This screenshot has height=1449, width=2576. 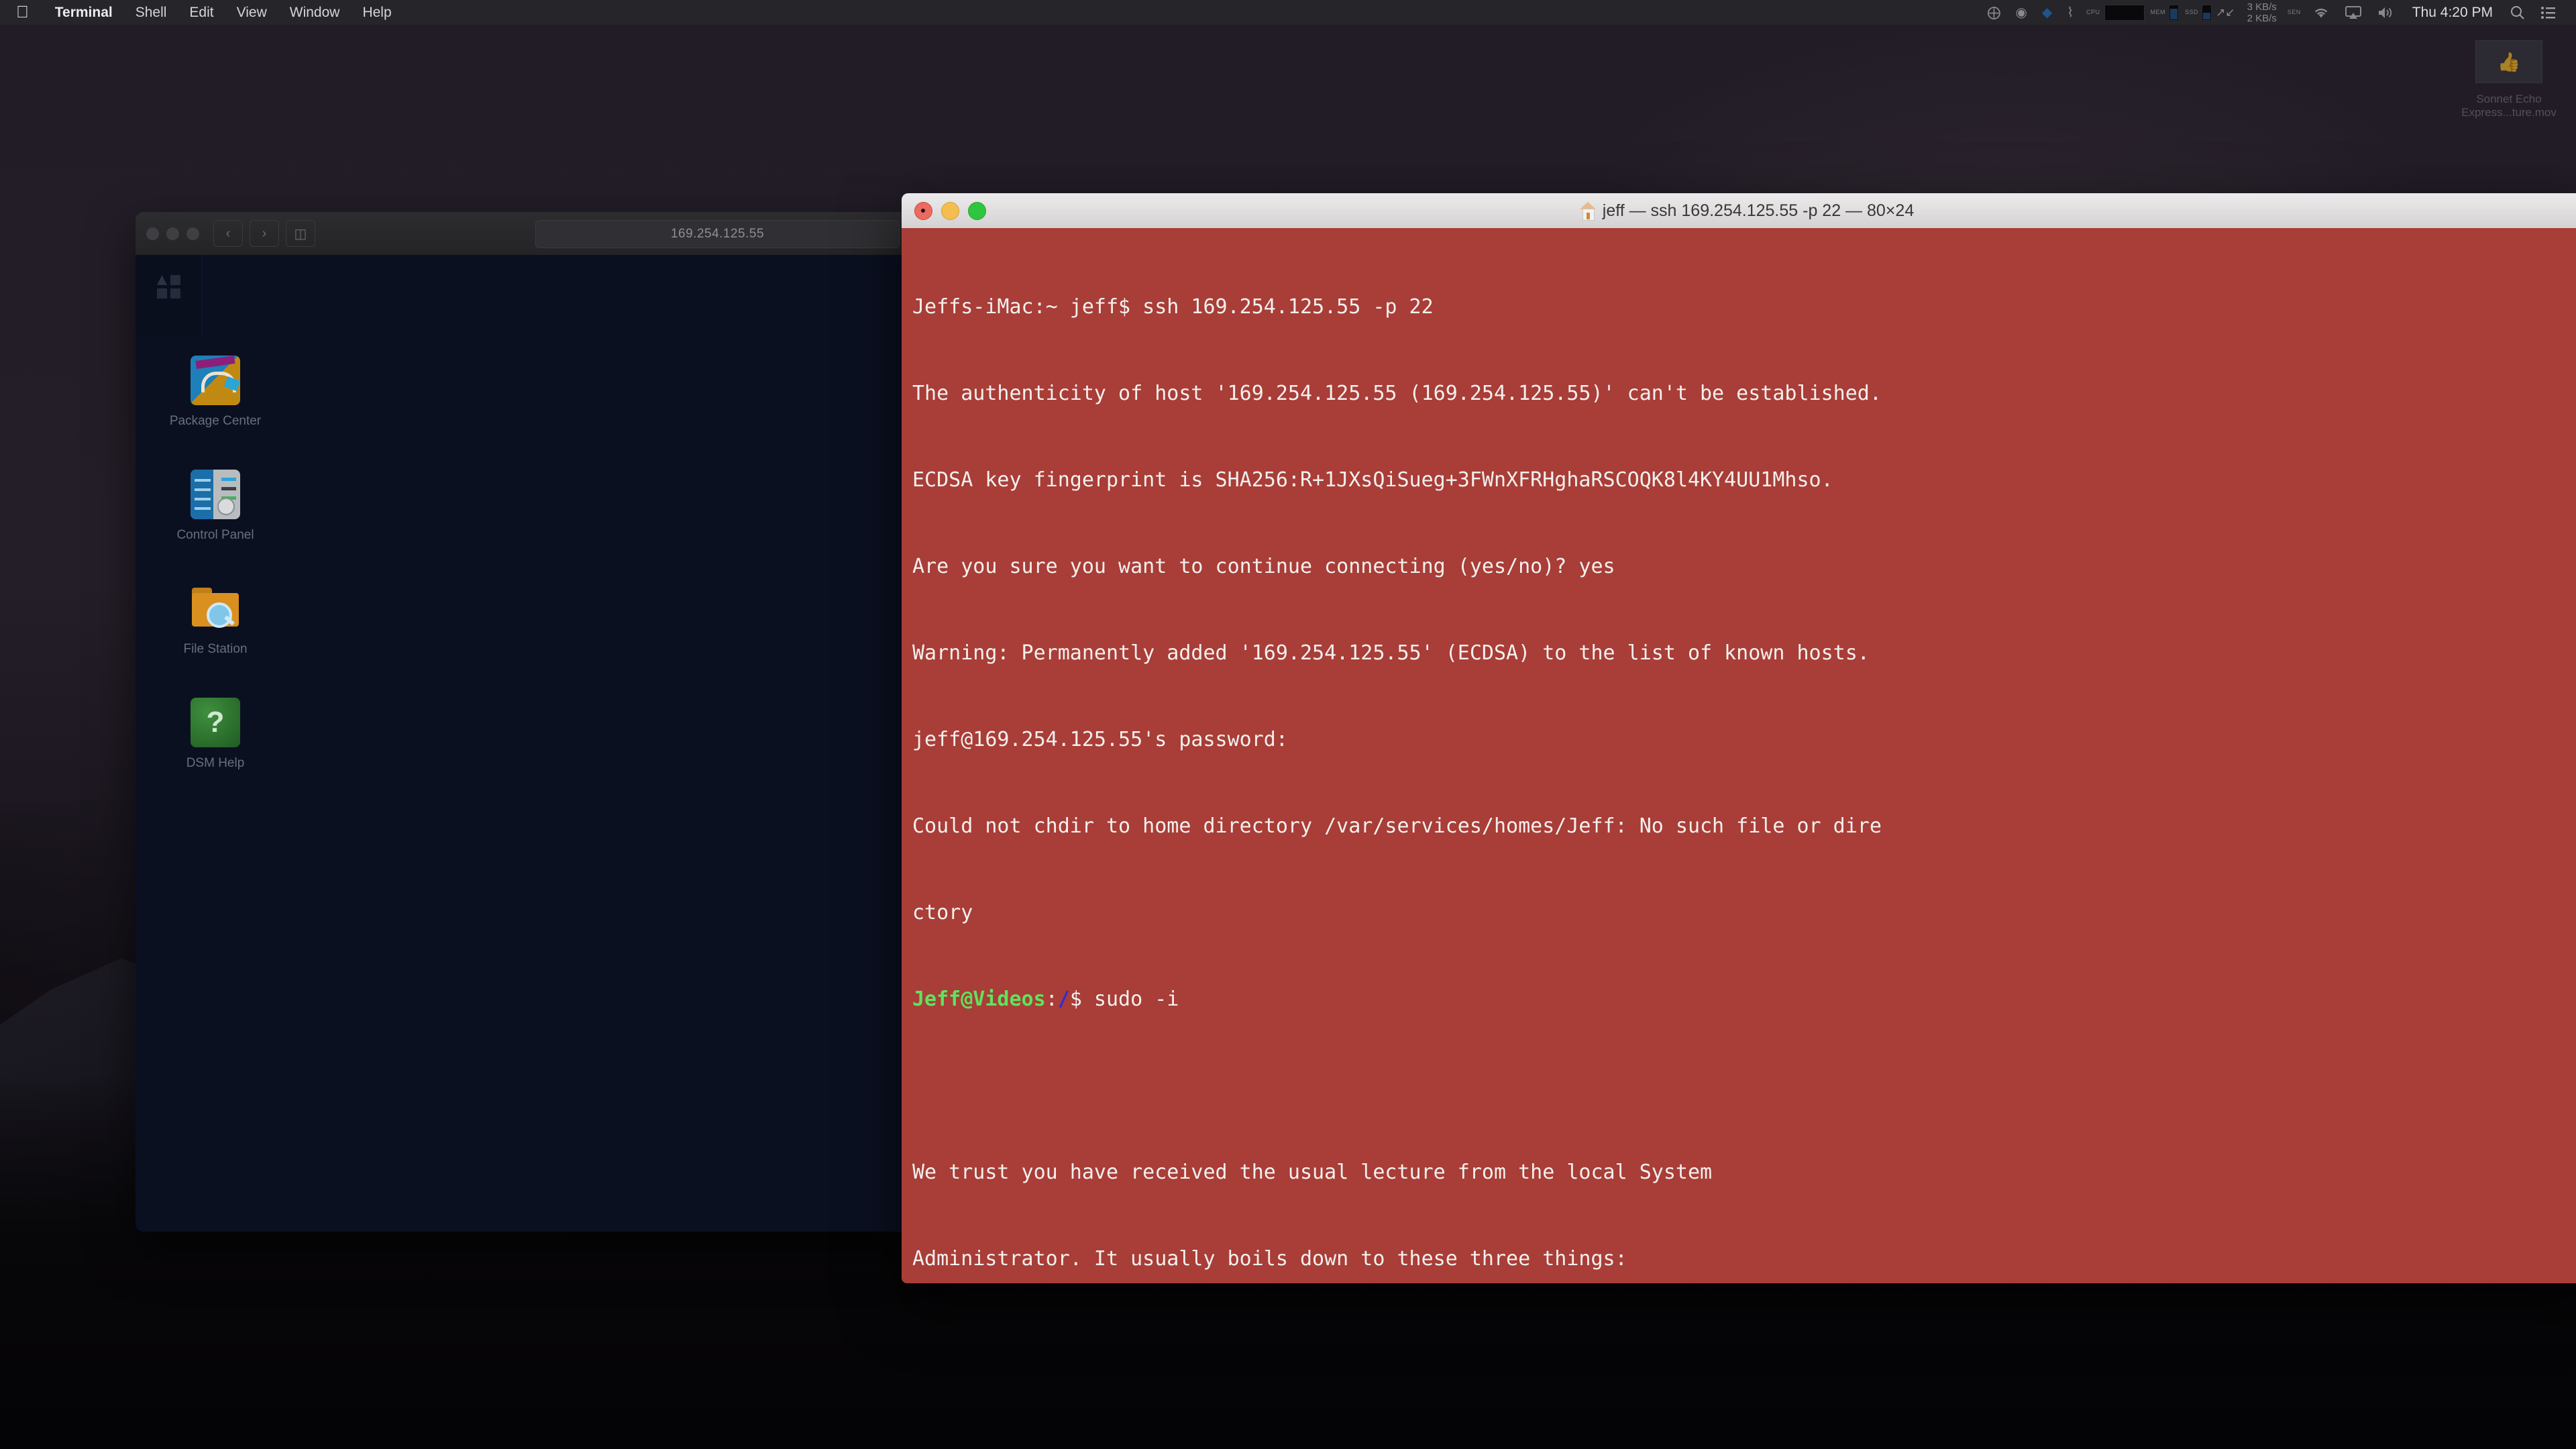 What do you see at coordinates (300, 233) in the screenshot?
I see `sidebar-icon: ◫` at bounding box center [300, 233].